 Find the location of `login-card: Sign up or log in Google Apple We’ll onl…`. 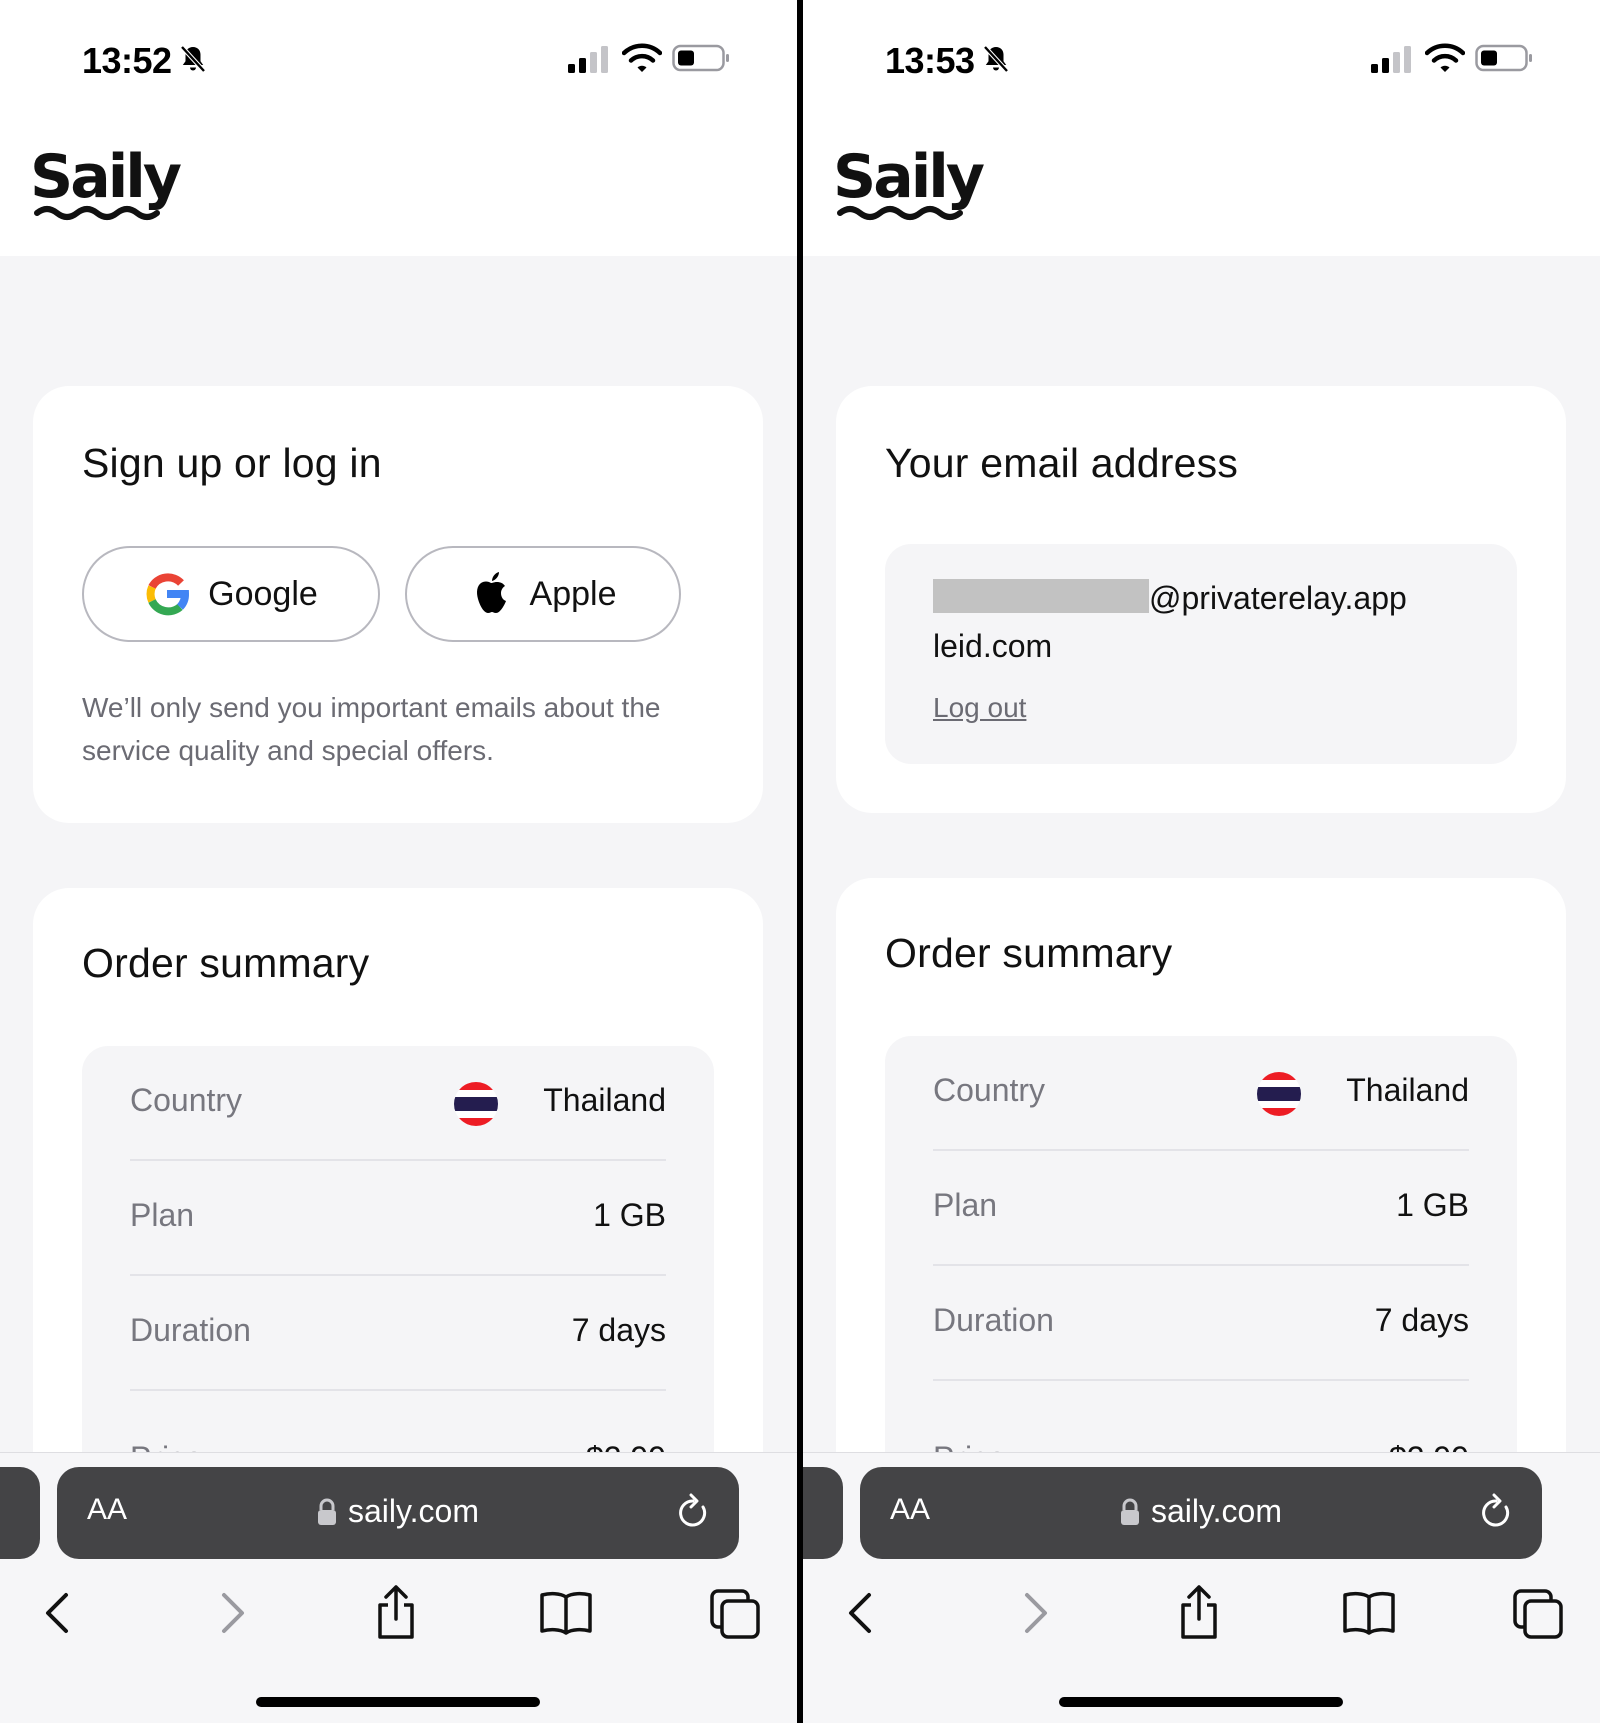

login-card: Sign up or log in Google Apple We’ll onl… is located at coordinates (398, 604).